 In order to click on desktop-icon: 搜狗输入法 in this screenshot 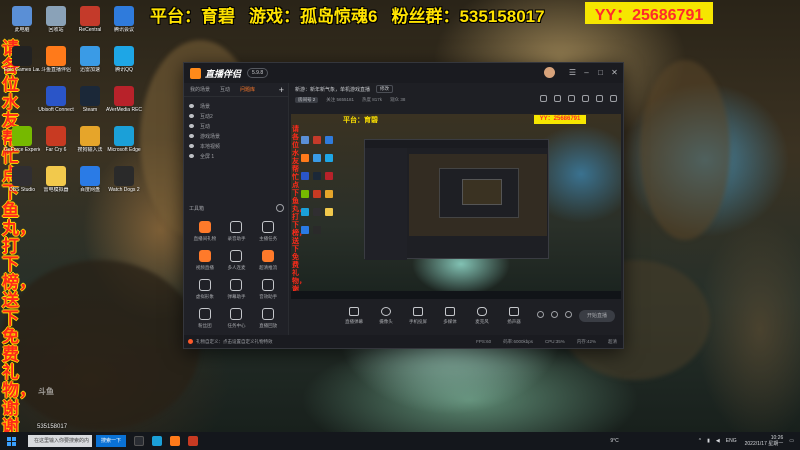, I will do `click(90, 139)`.